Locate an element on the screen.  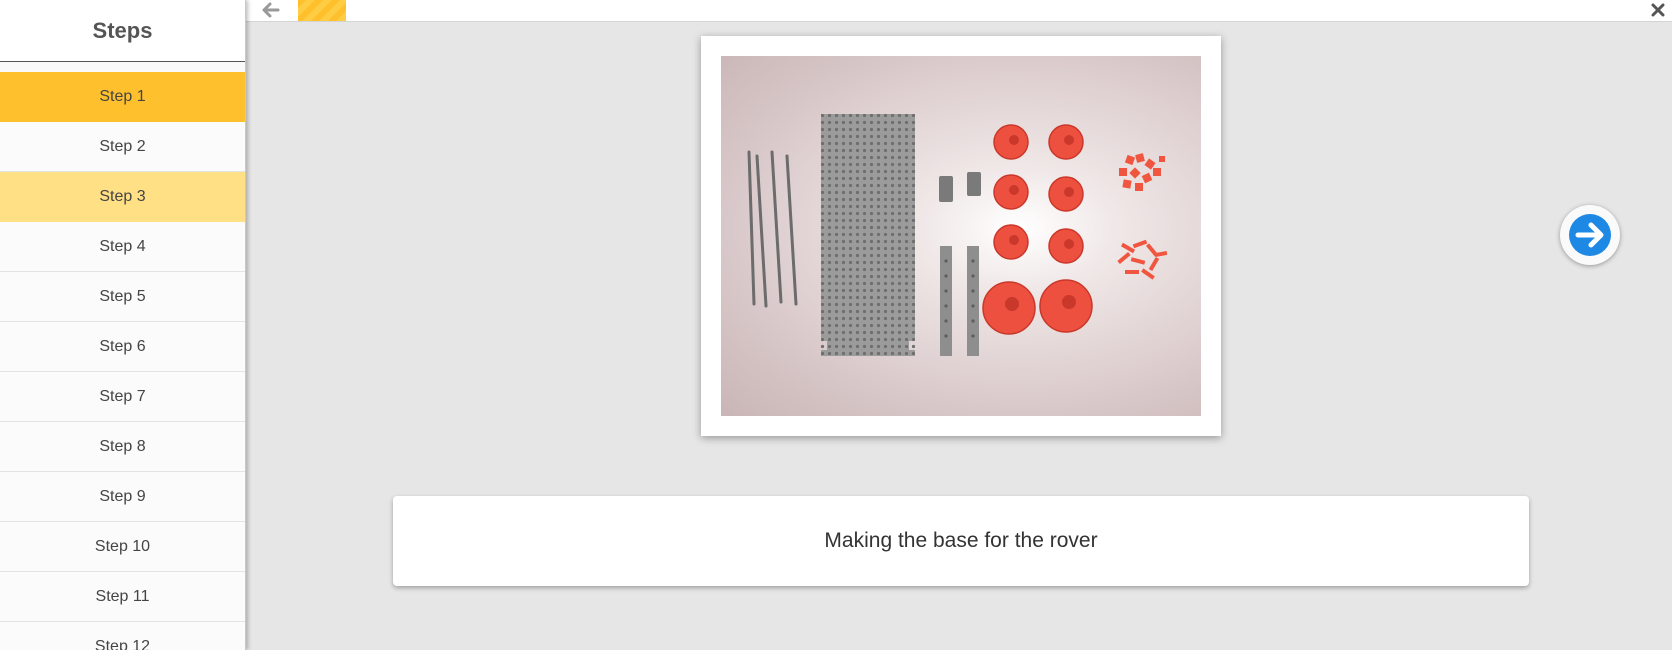
step-caption-box: Making the base for the rover is located at coordinates (961, 541).